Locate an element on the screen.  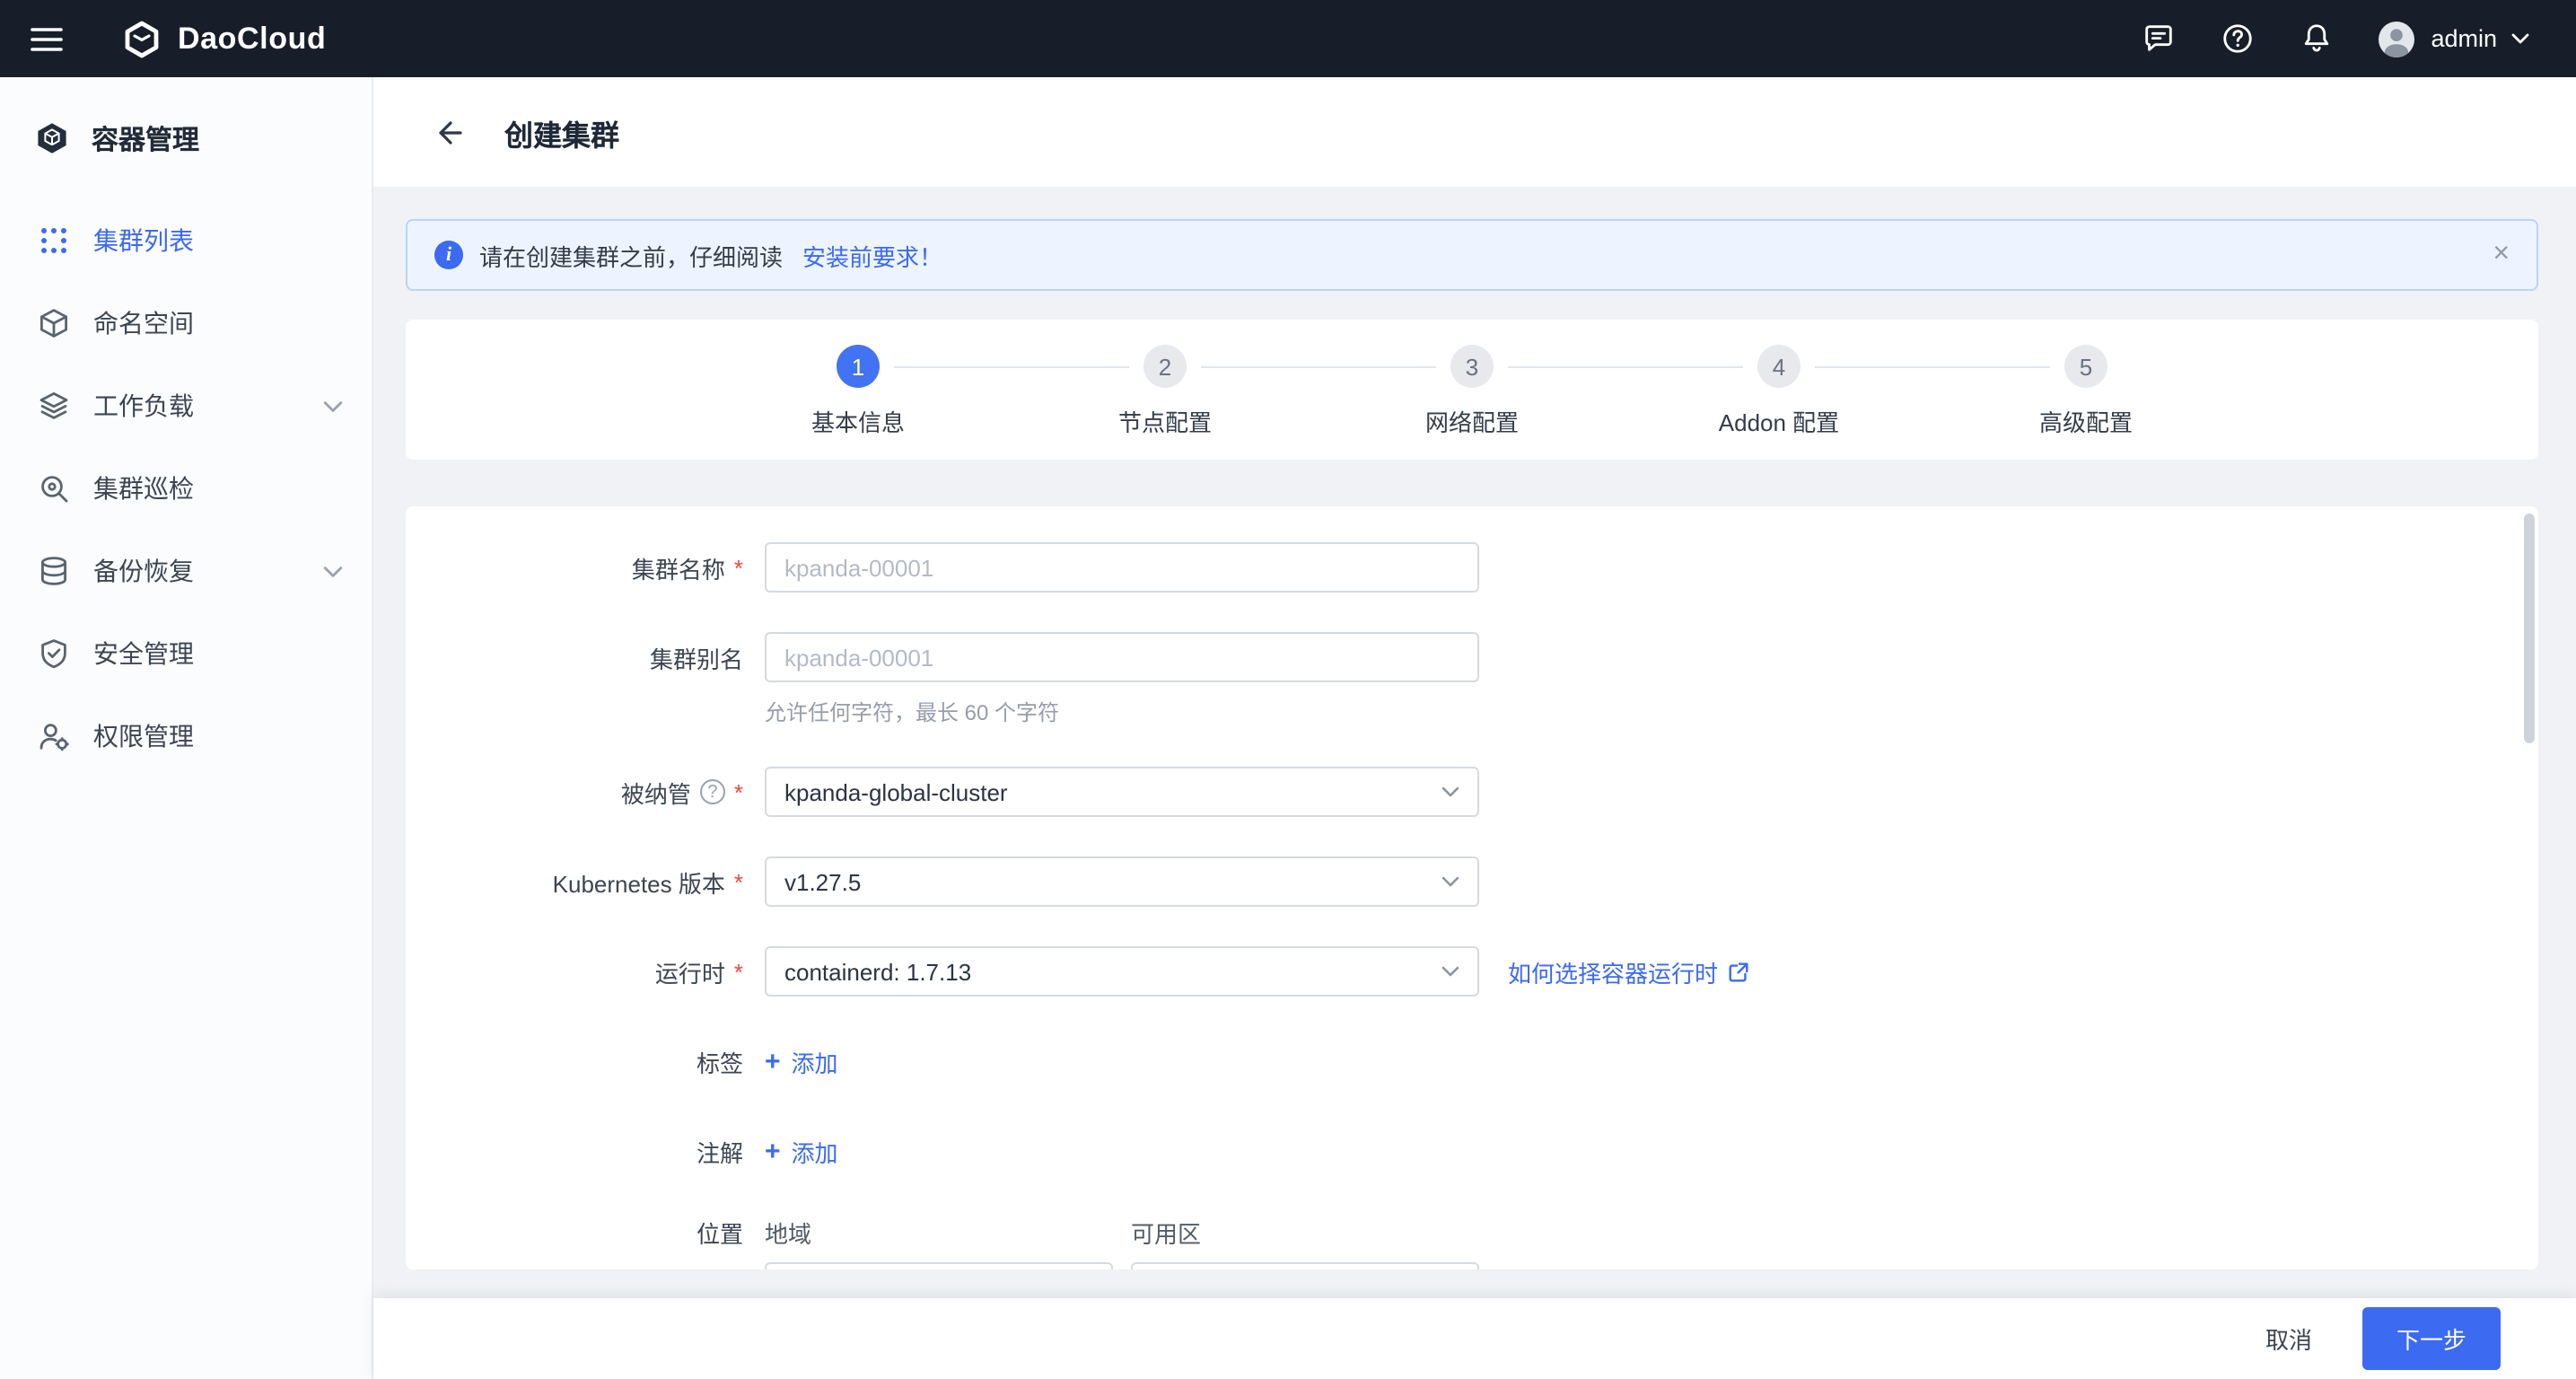
sidebar: 容器管理 集群列表 命名空间 工作负载 集群巡检 备份恢复 安全管理 权限管理 is located at coordinates (186, 728).